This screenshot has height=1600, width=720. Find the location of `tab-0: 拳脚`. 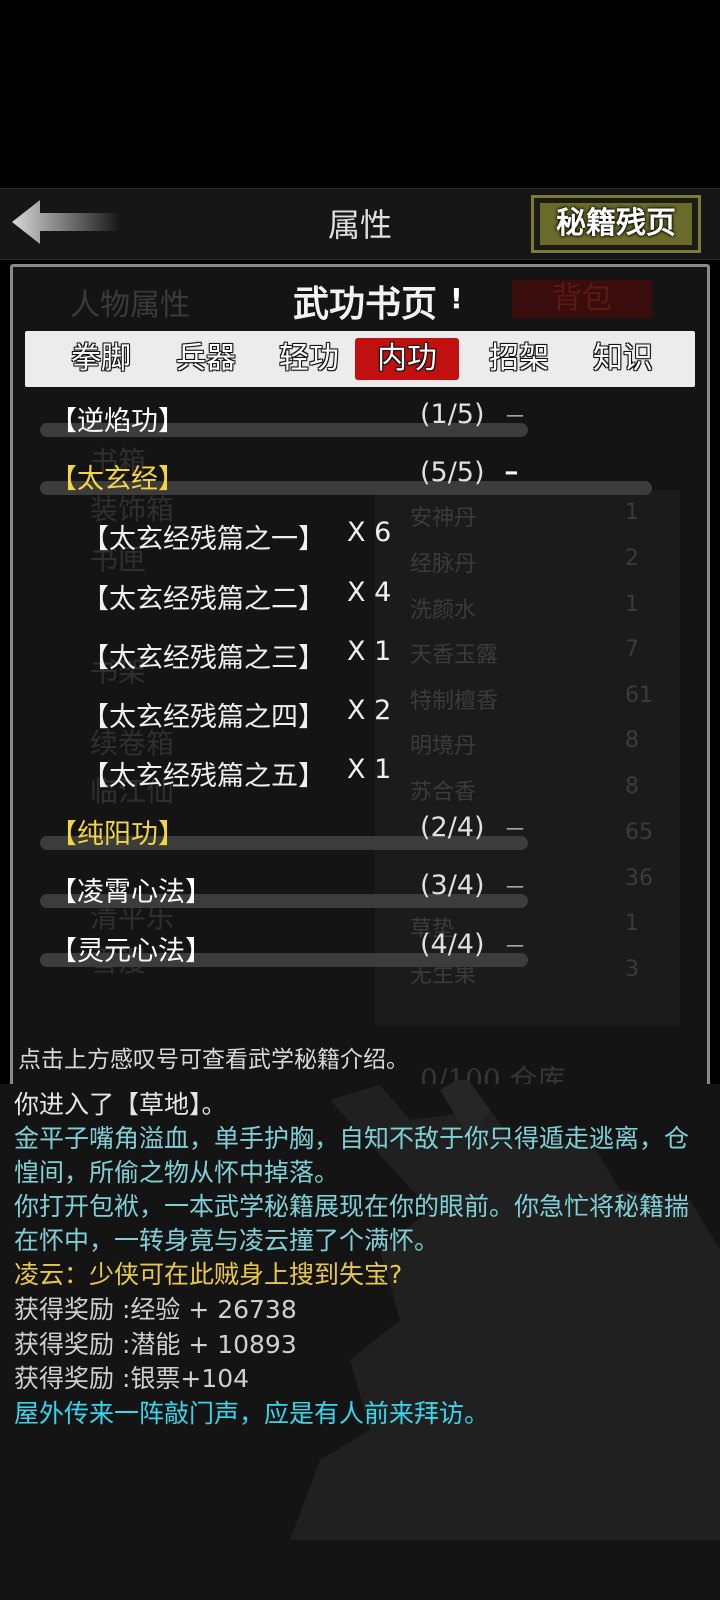

tab-0: 拳脚 is located at coordinates (101, 359).